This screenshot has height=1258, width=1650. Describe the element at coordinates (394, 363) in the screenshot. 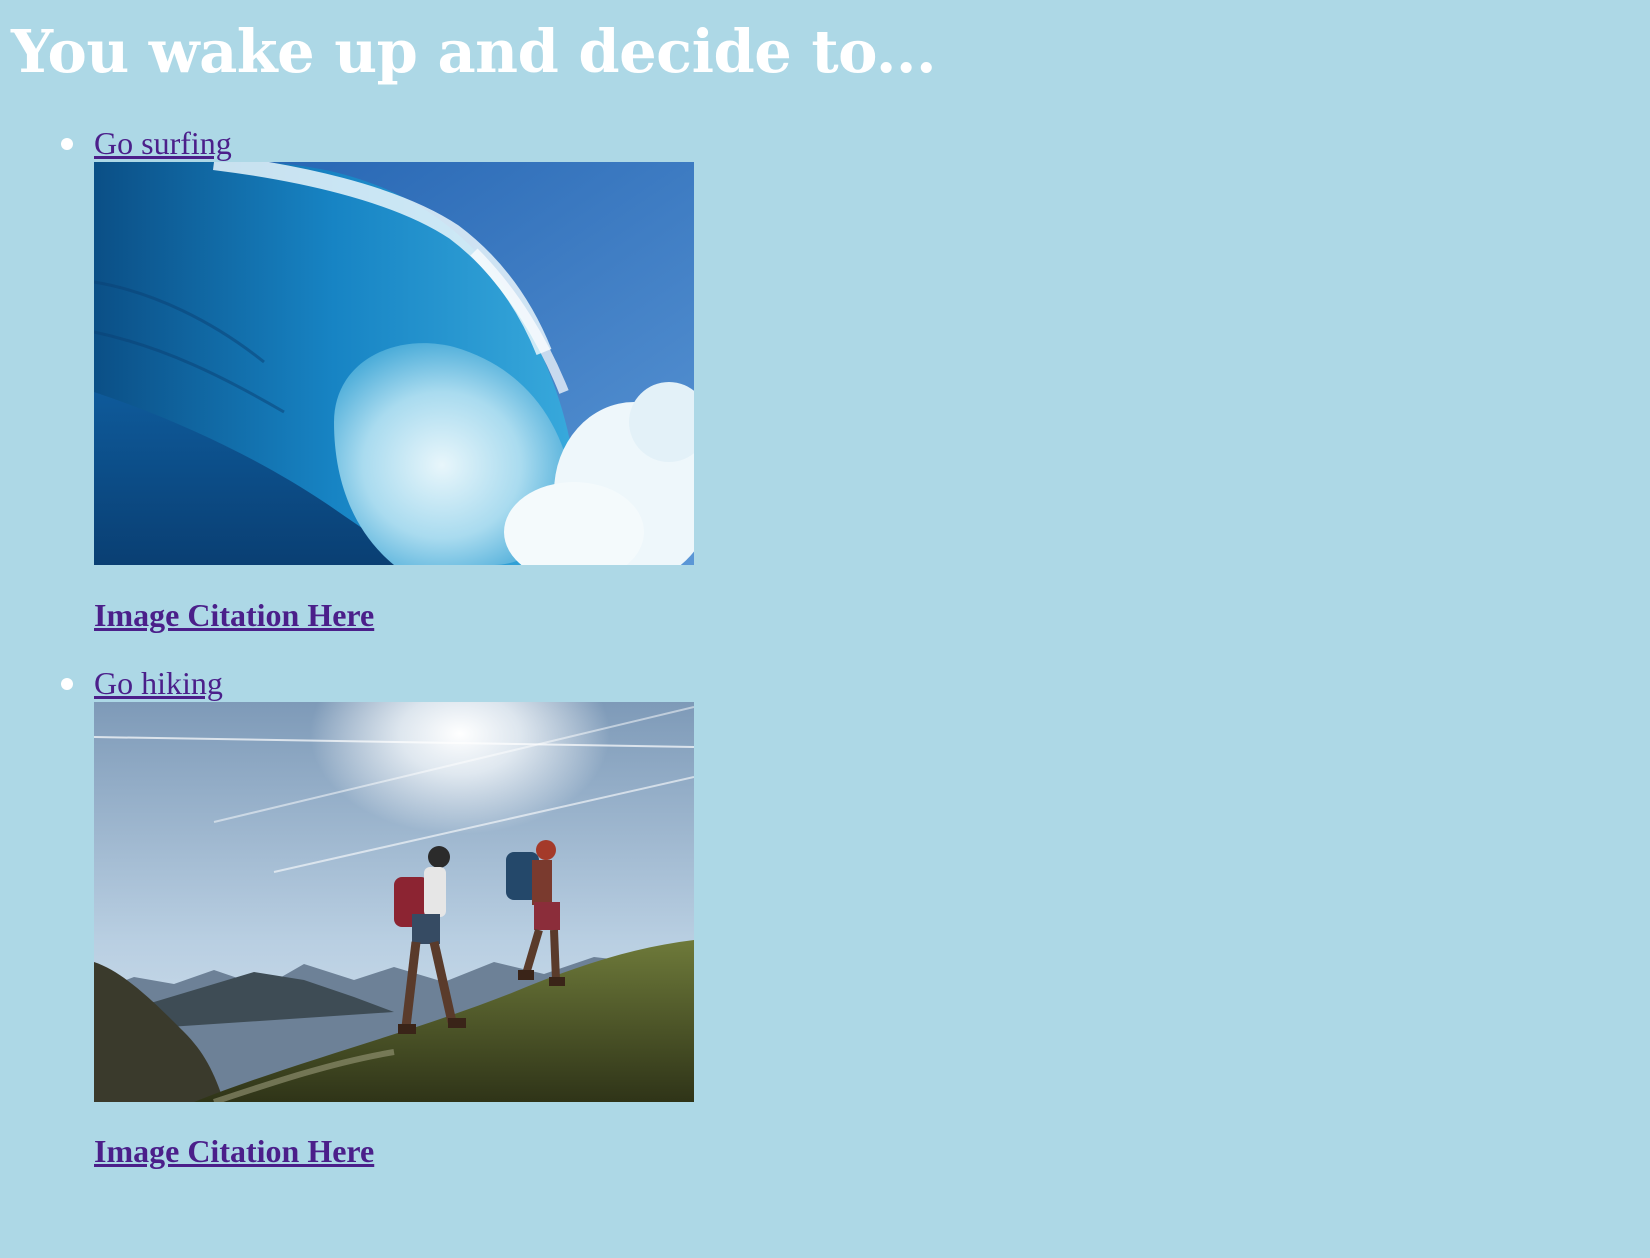

I see `ocean-wave-photo` at that location.